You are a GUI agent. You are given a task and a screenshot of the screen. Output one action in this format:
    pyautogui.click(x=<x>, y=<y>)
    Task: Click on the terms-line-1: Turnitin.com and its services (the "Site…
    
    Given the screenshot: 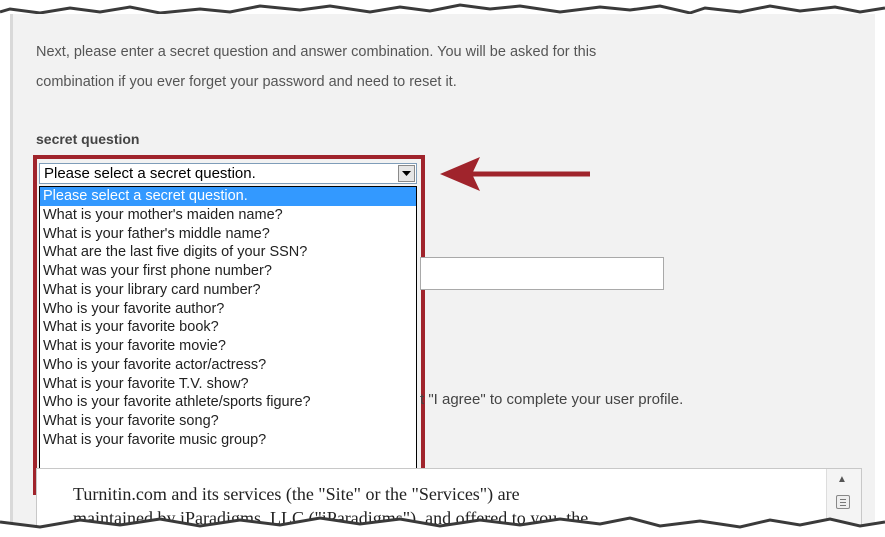 What is the action you would take?
    pyautogui.click(x=296, y=494)
    